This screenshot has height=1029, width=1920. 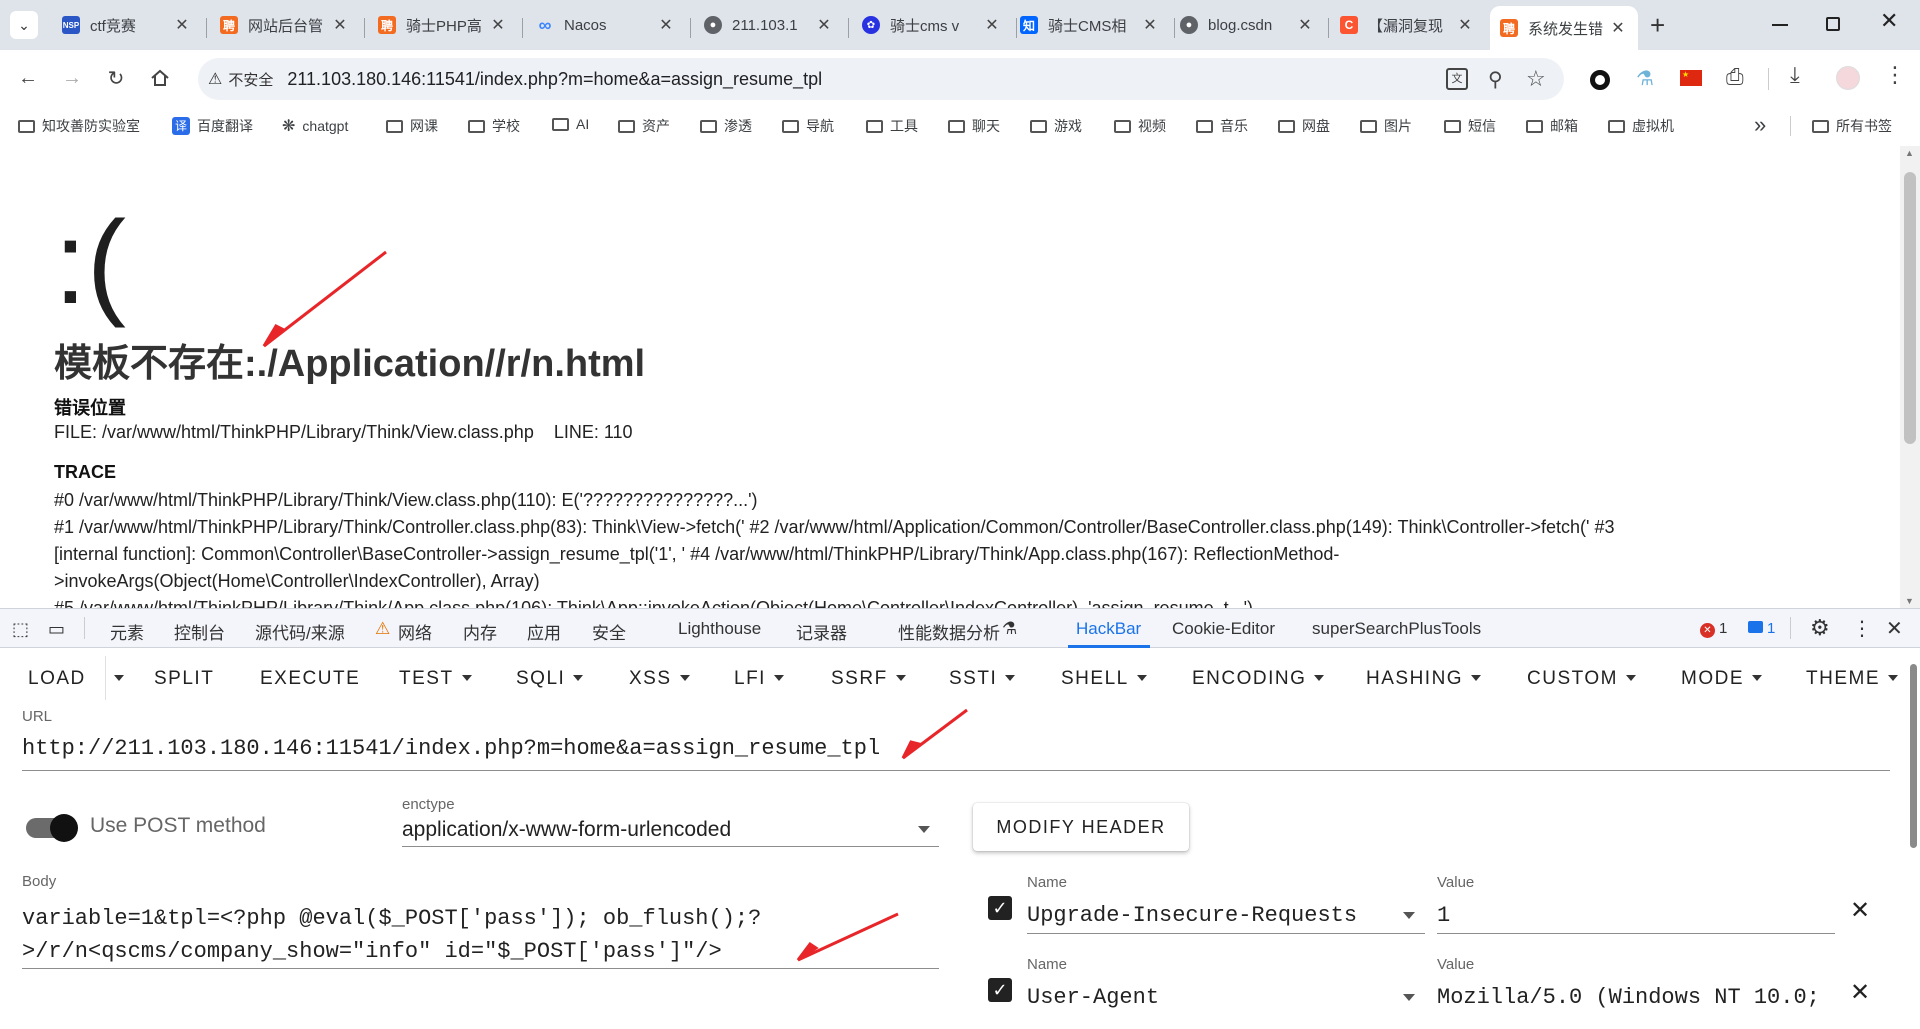 I want to click on ssti-menu: SSTI, so click(x=982, y=679).